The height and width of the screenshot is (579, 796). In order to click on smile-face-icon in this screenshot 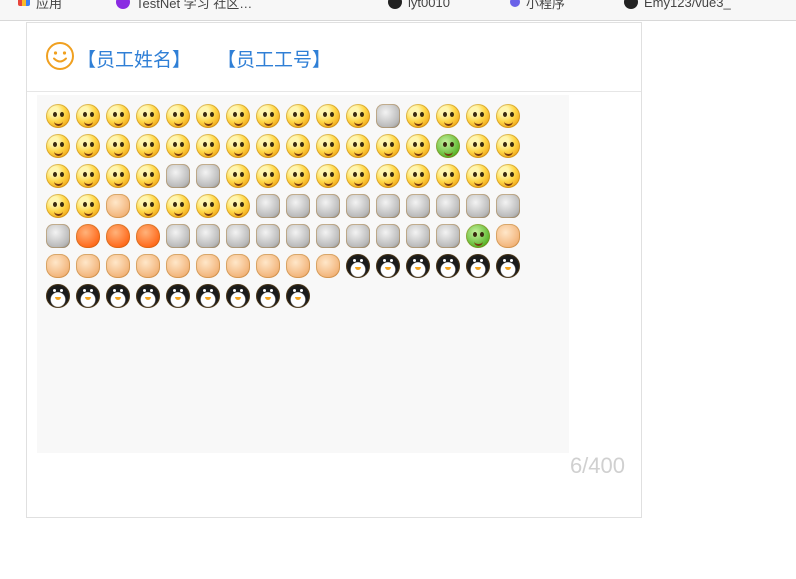, I will do `click(60, 56)`.